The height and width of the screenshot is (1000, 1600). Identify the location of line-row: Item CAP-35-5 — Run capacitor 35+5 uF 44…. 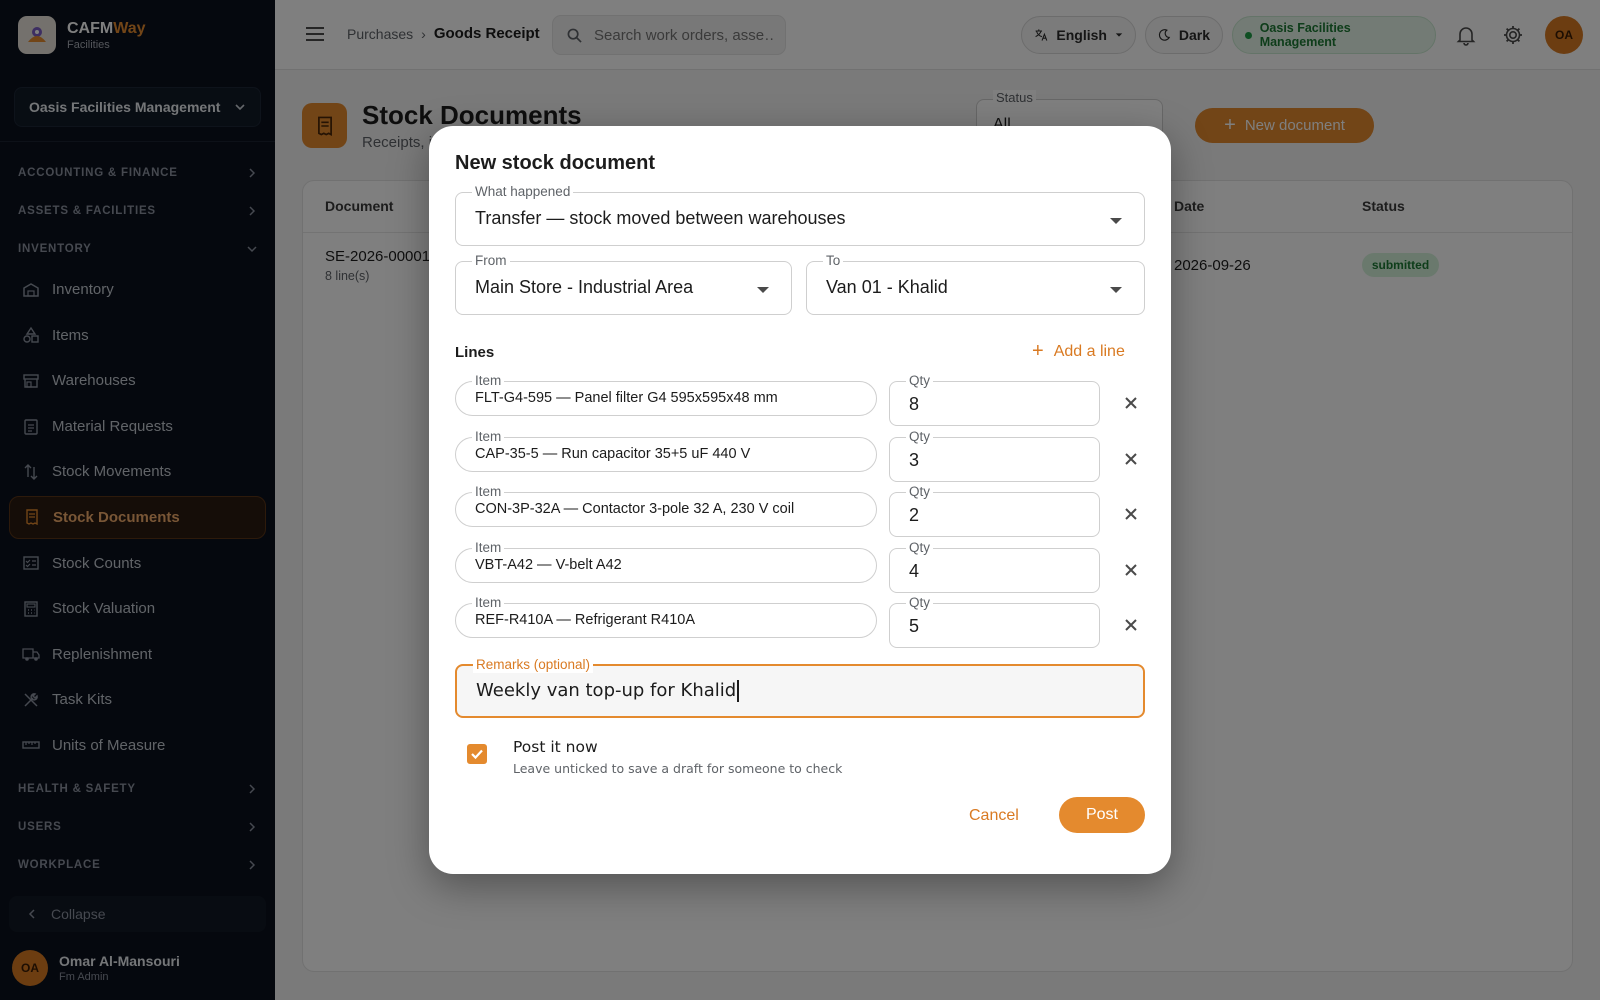
(800, 455).